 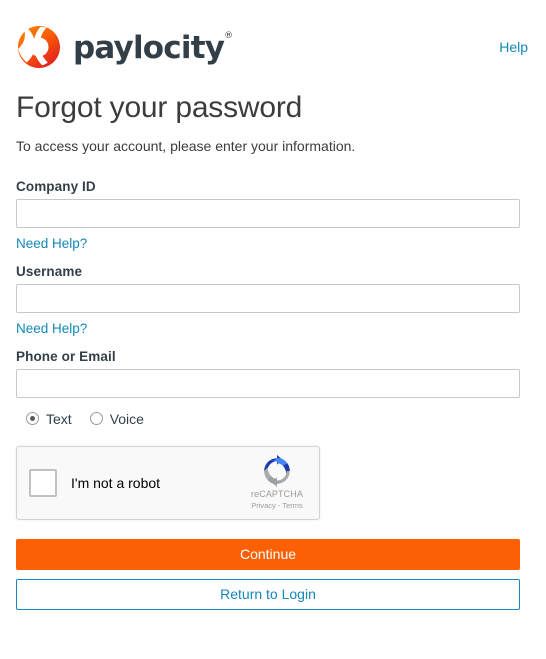 I want to click on radio-option-voice: Voice, so click(x=116, y=418).